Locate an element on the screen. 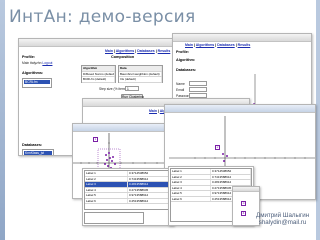  list-item: Label 4 is located at coordinates (191, 187).